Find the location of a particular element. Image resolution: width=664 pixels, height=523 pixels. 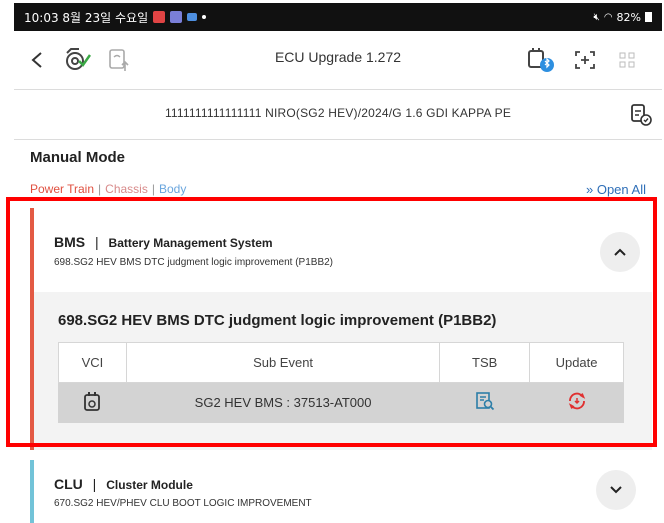

update-button is located at coordinates (577, 403).